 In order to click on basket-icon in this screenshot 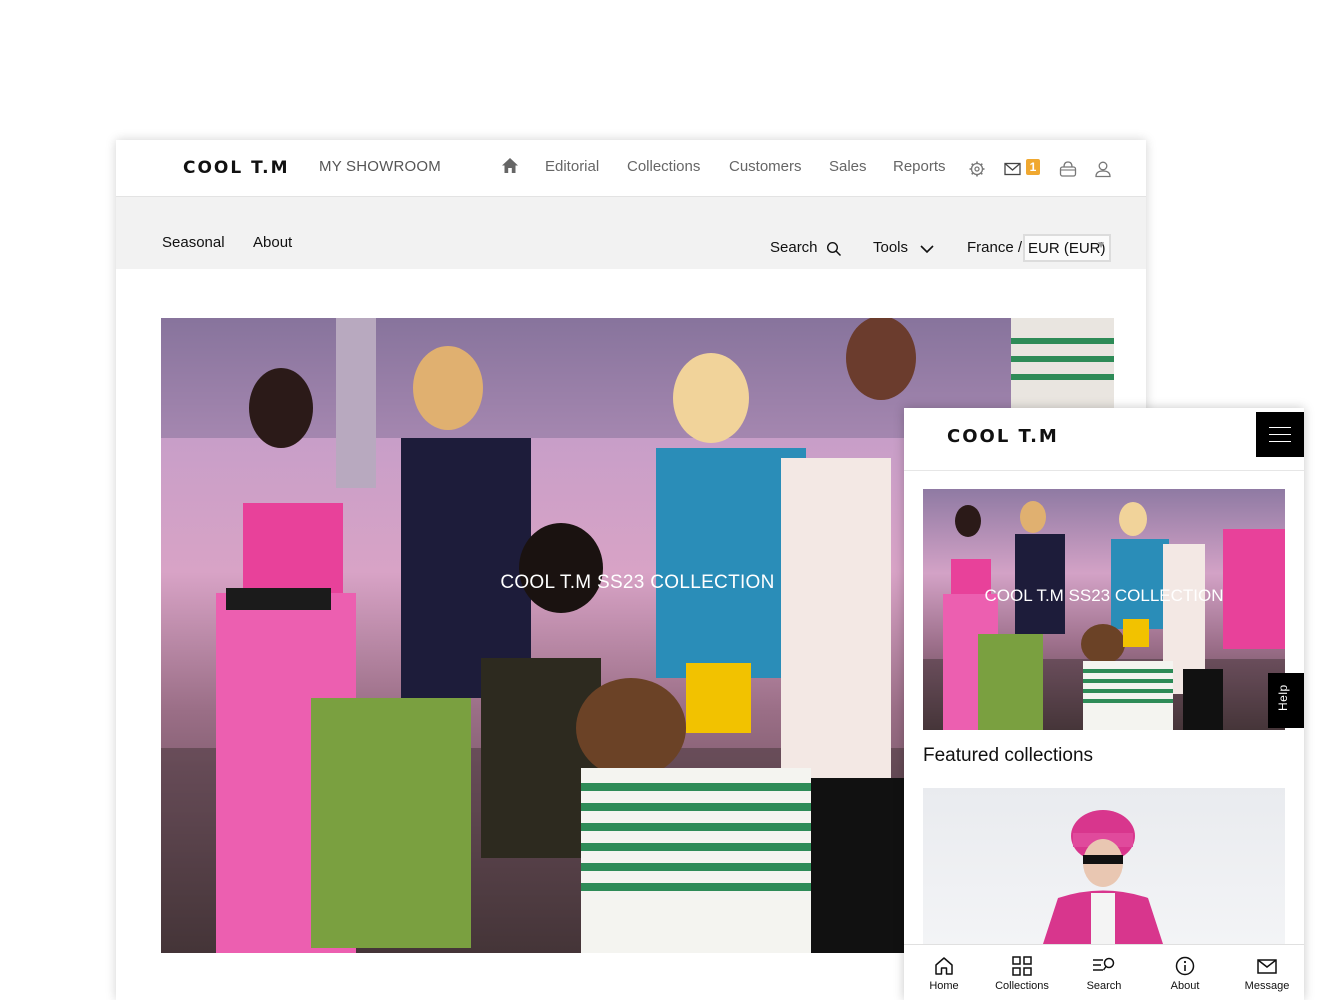, I will do `click(1068, 169)`.